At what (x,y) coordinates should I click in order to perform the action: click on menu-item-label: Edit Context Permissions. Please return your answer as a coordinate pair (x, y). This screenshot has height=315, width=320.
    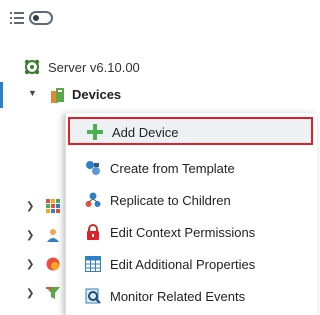
    Looking at the image, I should click on (183, 232).